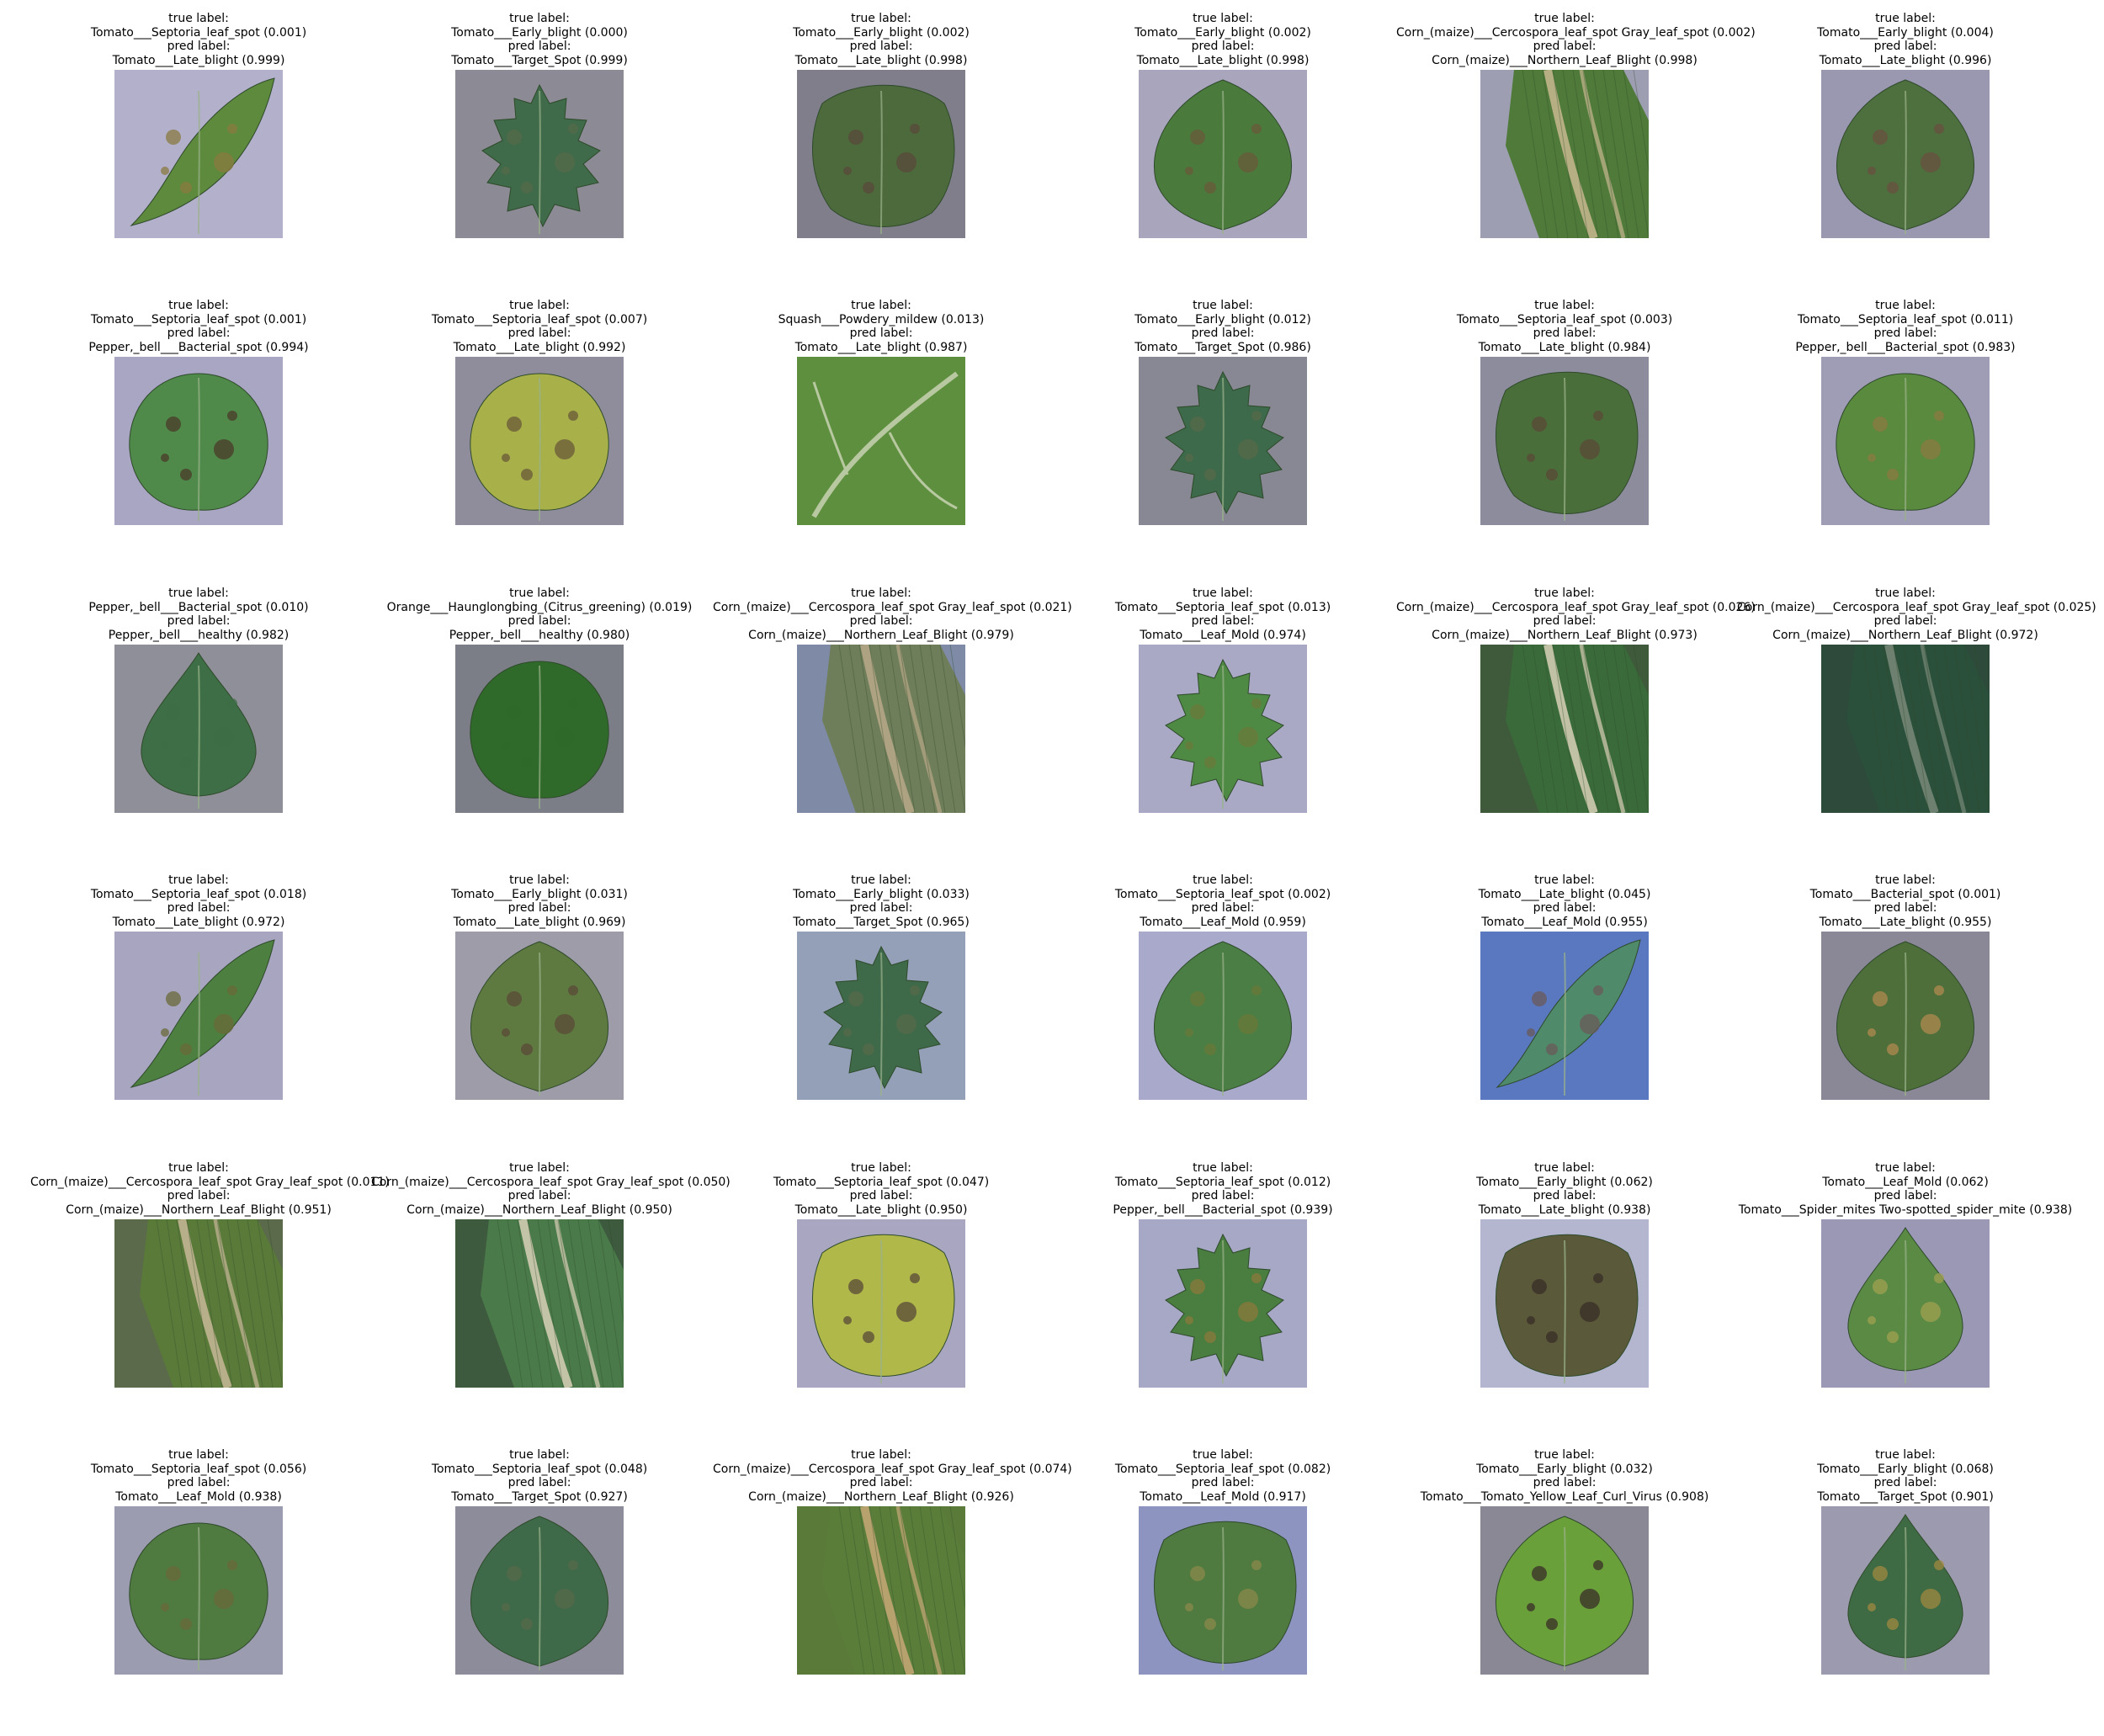  What do you see at coordinates (539, 60) in the screenshot?
I see `pred-label: Tomato___Target_Spot (0.999)` at bounding box center [539, 60].